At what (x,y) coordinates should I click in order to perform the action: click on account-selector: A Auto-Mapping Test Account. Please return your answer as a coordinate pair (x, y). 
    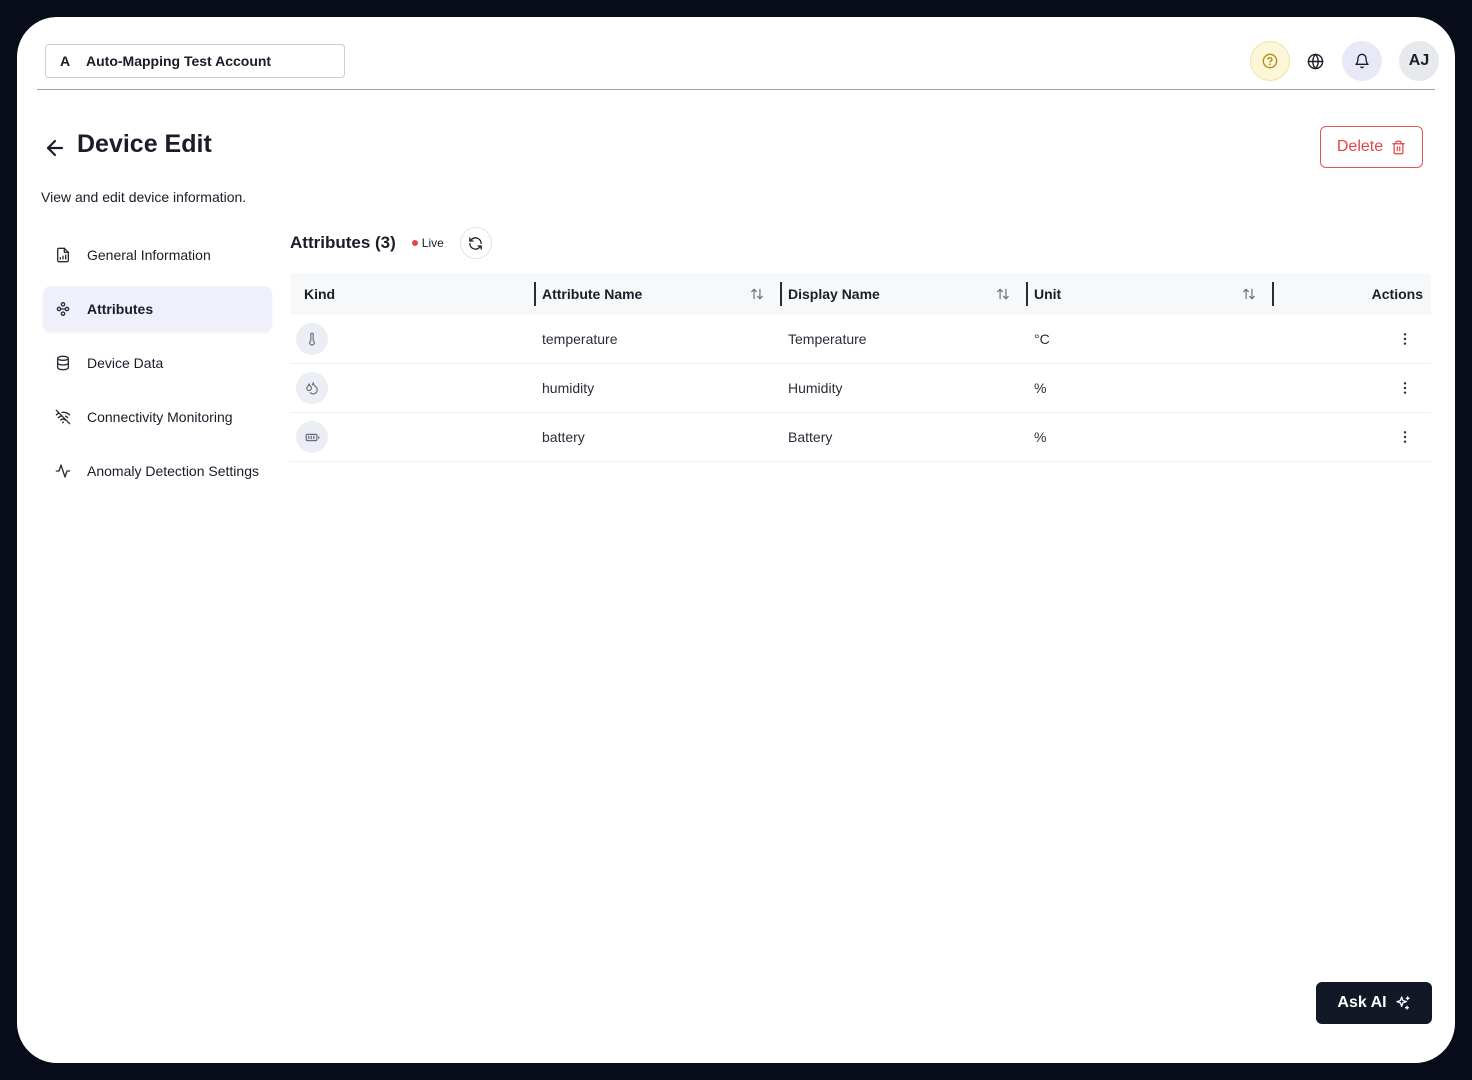
    Looking at the image, I should click on (195, 61).